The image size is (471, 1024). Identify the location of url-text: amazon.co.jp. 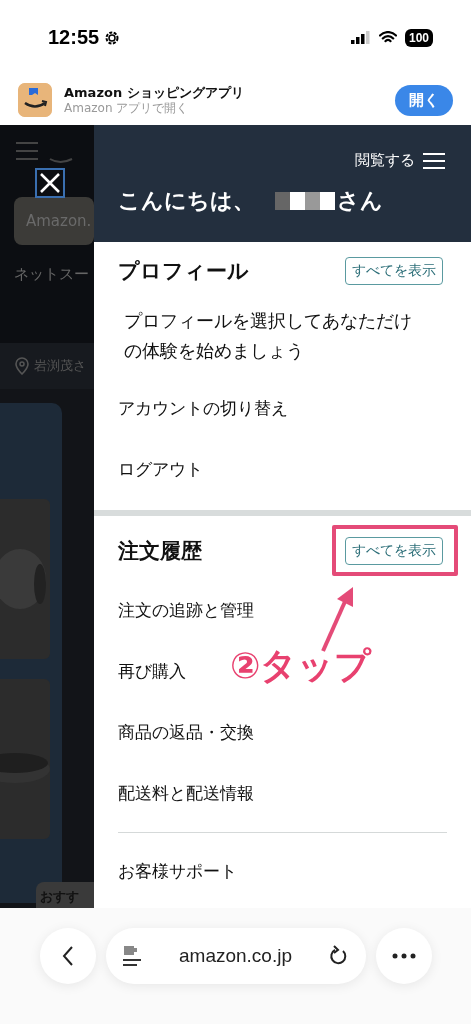
(235, 956).